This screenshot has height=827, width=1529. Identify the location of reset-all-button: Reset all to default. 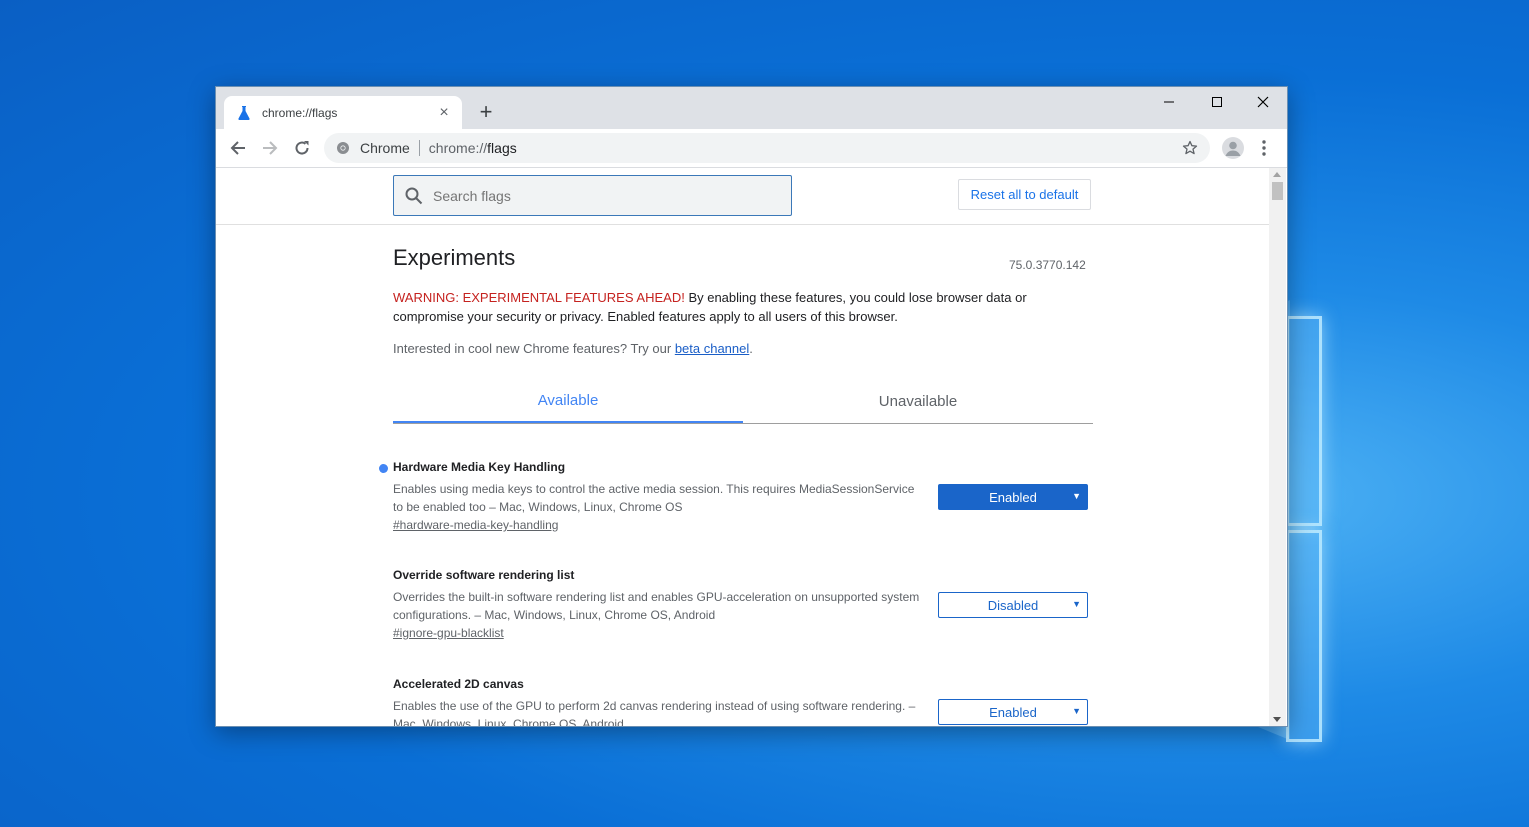
(1024, 194).